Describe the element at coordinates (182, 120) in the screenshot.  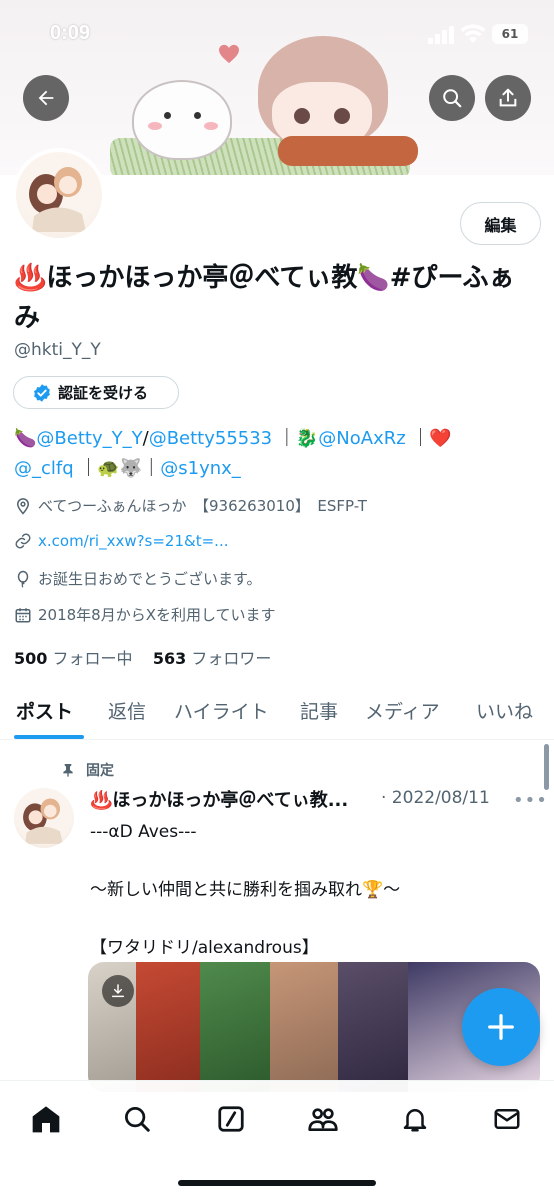
I see `banner-hamster` at that location.